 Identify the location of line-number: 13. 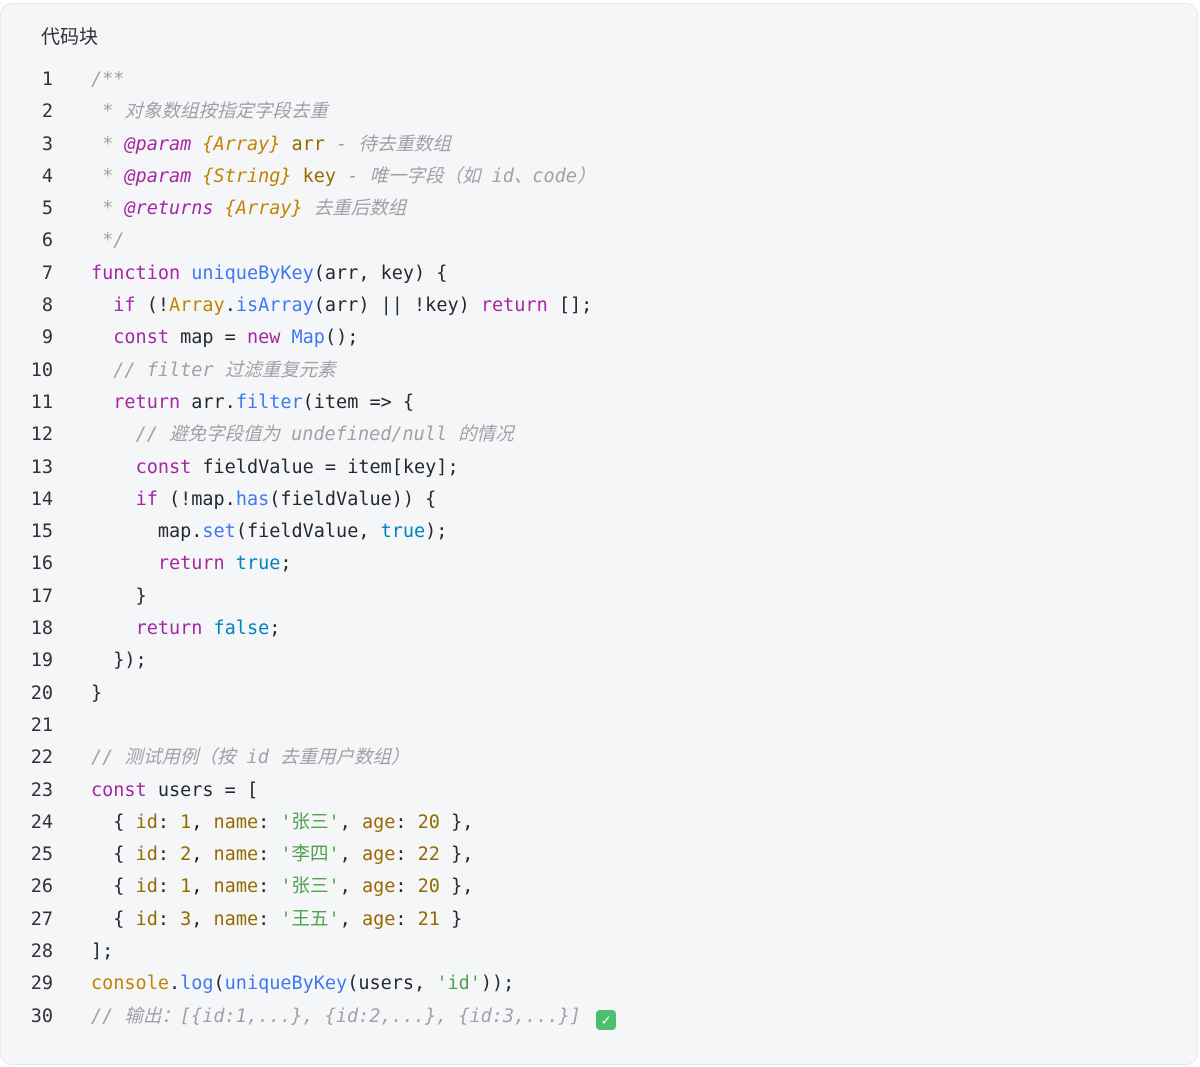
(41, 467).